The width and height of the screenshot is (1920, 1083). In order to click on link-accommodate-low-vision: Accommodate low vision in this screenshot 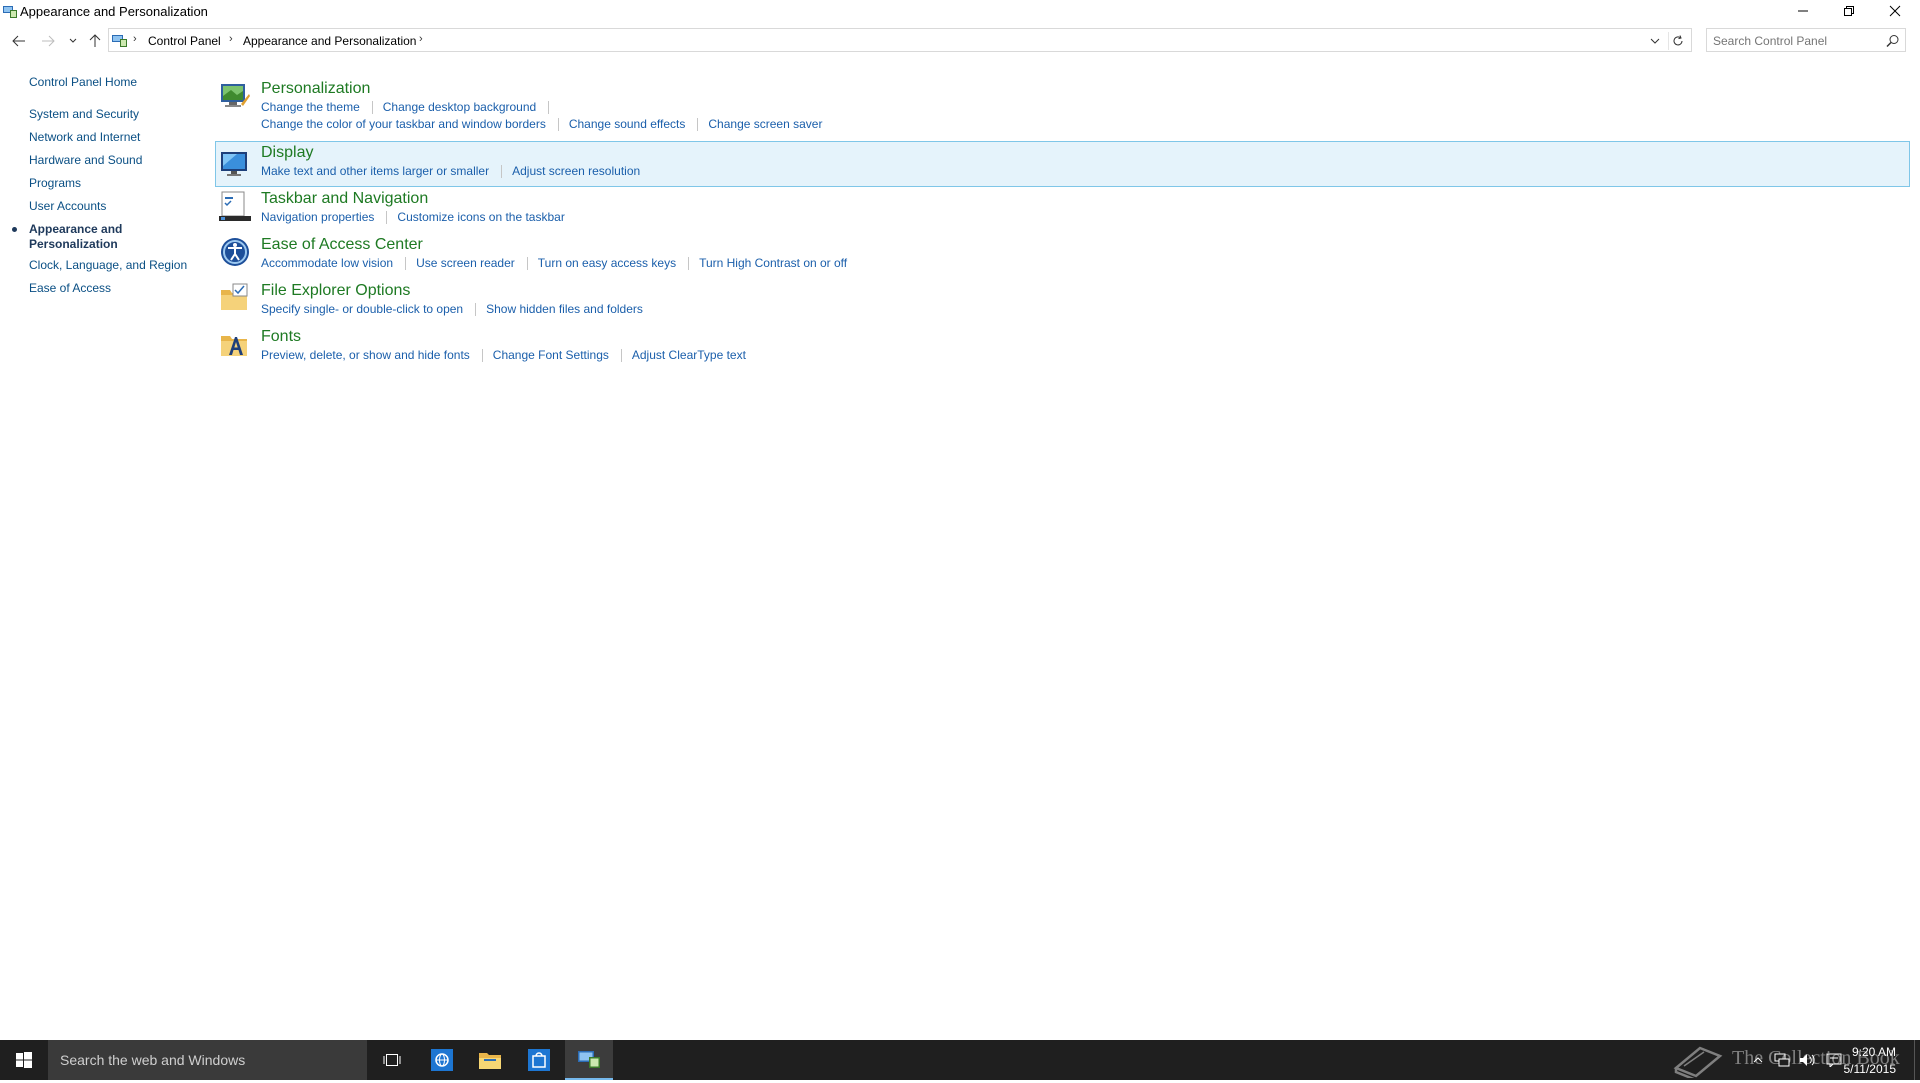, I will do `click(327, 263)`.